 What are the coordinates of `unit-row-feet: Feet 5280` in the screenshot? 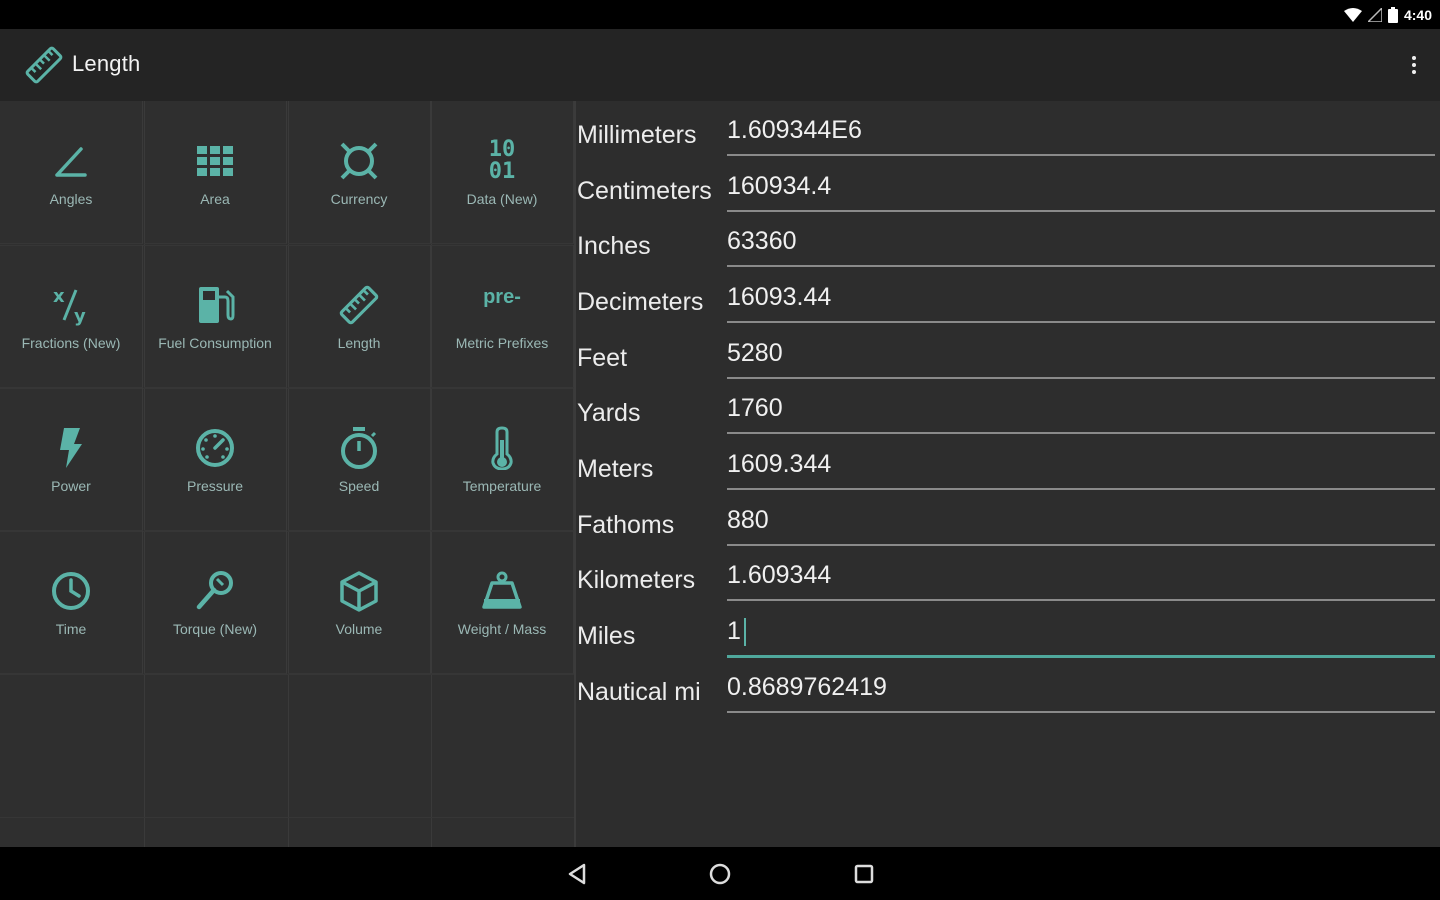 It's located at (1008, 352).